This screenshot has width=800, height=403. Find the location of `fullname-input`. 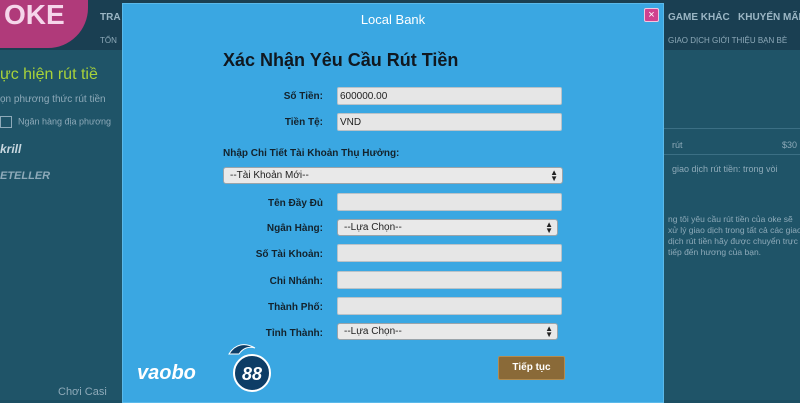

fullname-input is located at coordinates (449, 202).